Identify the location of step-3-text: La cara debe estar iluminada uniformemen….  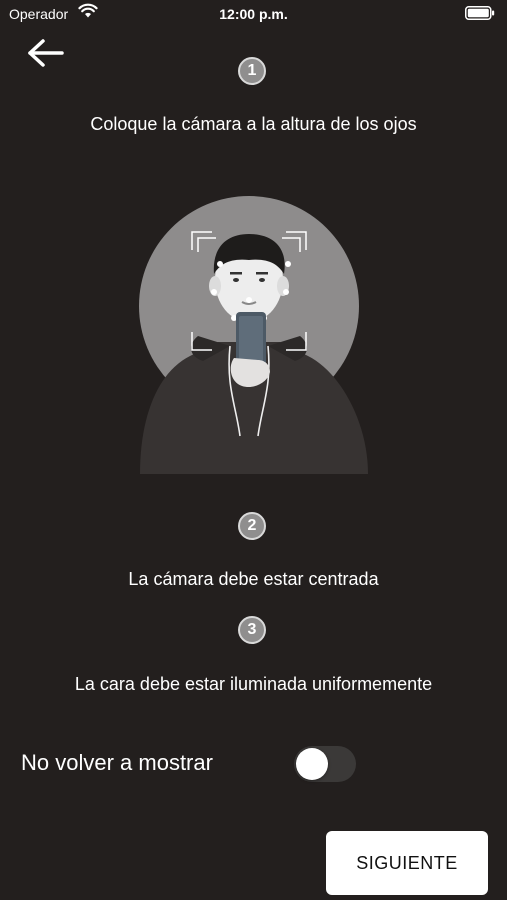
(253, 684).